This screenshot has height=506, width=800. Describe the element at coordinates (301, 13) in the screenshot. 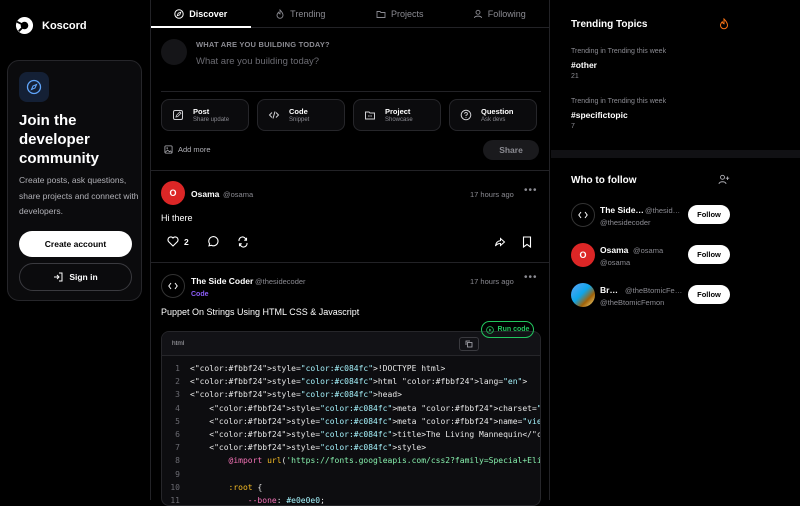

I see `tab-trending: Trending` at that location.